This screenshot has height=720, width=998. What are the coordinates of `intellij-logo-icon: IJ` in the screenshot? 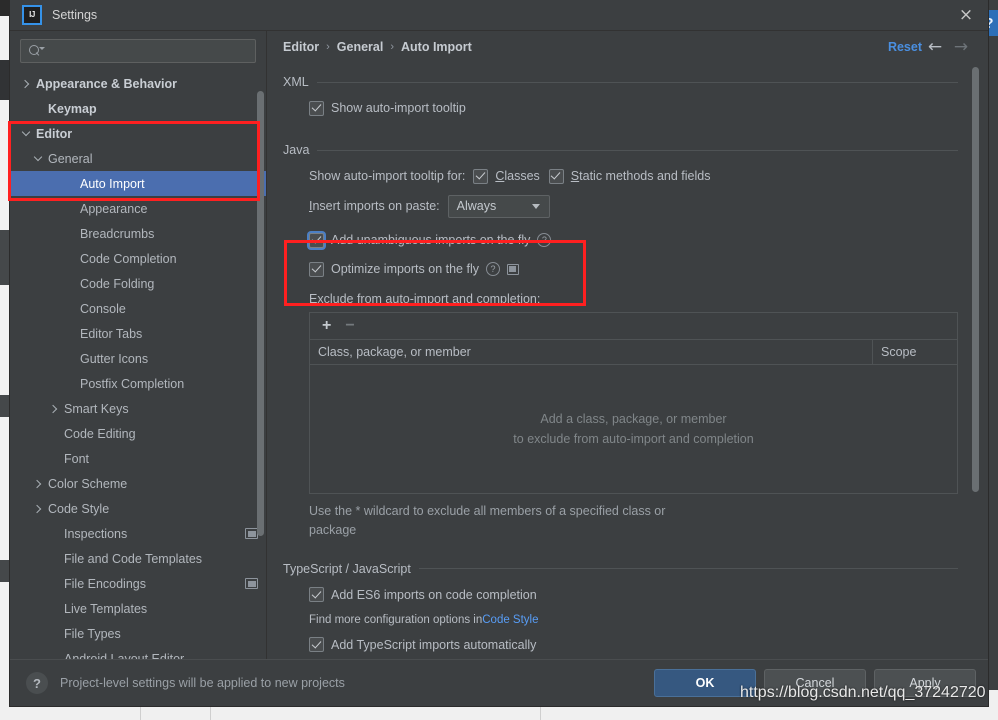 It's located at (32, 15).